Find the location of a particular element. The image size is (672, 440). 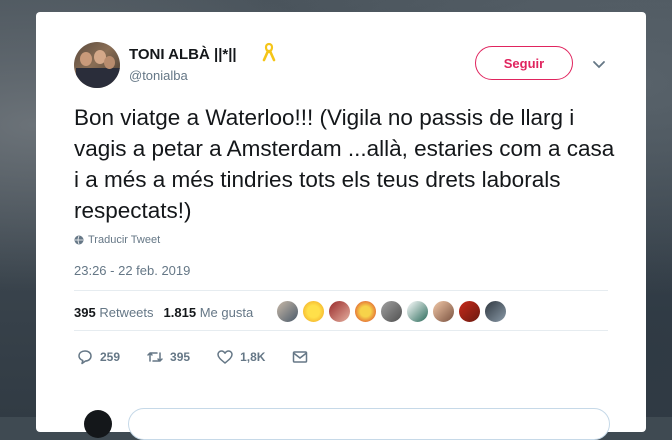

tweet-actions: 259 395 1,8K is located at coordinates (205, 357).